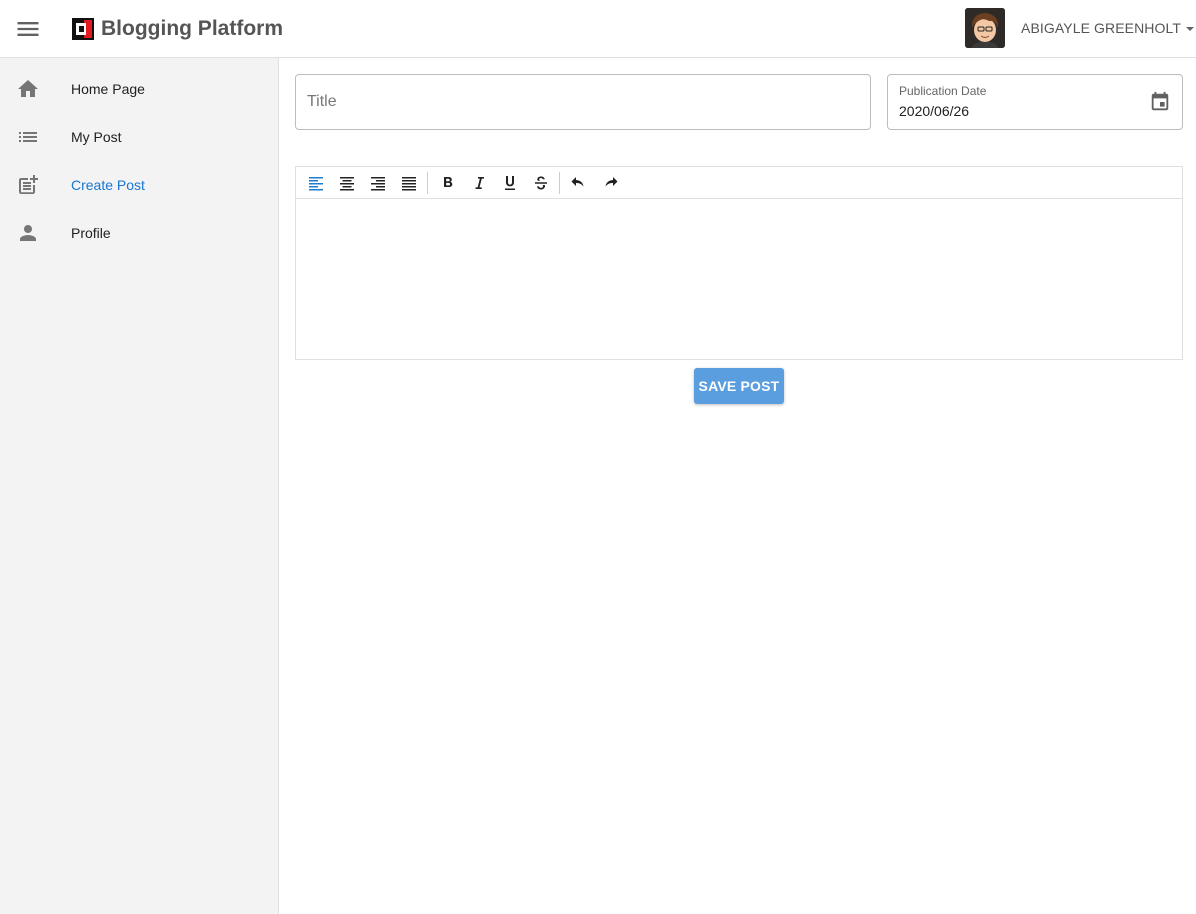  What do you see at coordinates (1035, 102) in the screenshot?
I see `publication-date-field: Publication Date 2020/06/26` at bounding box center [1035, 102].